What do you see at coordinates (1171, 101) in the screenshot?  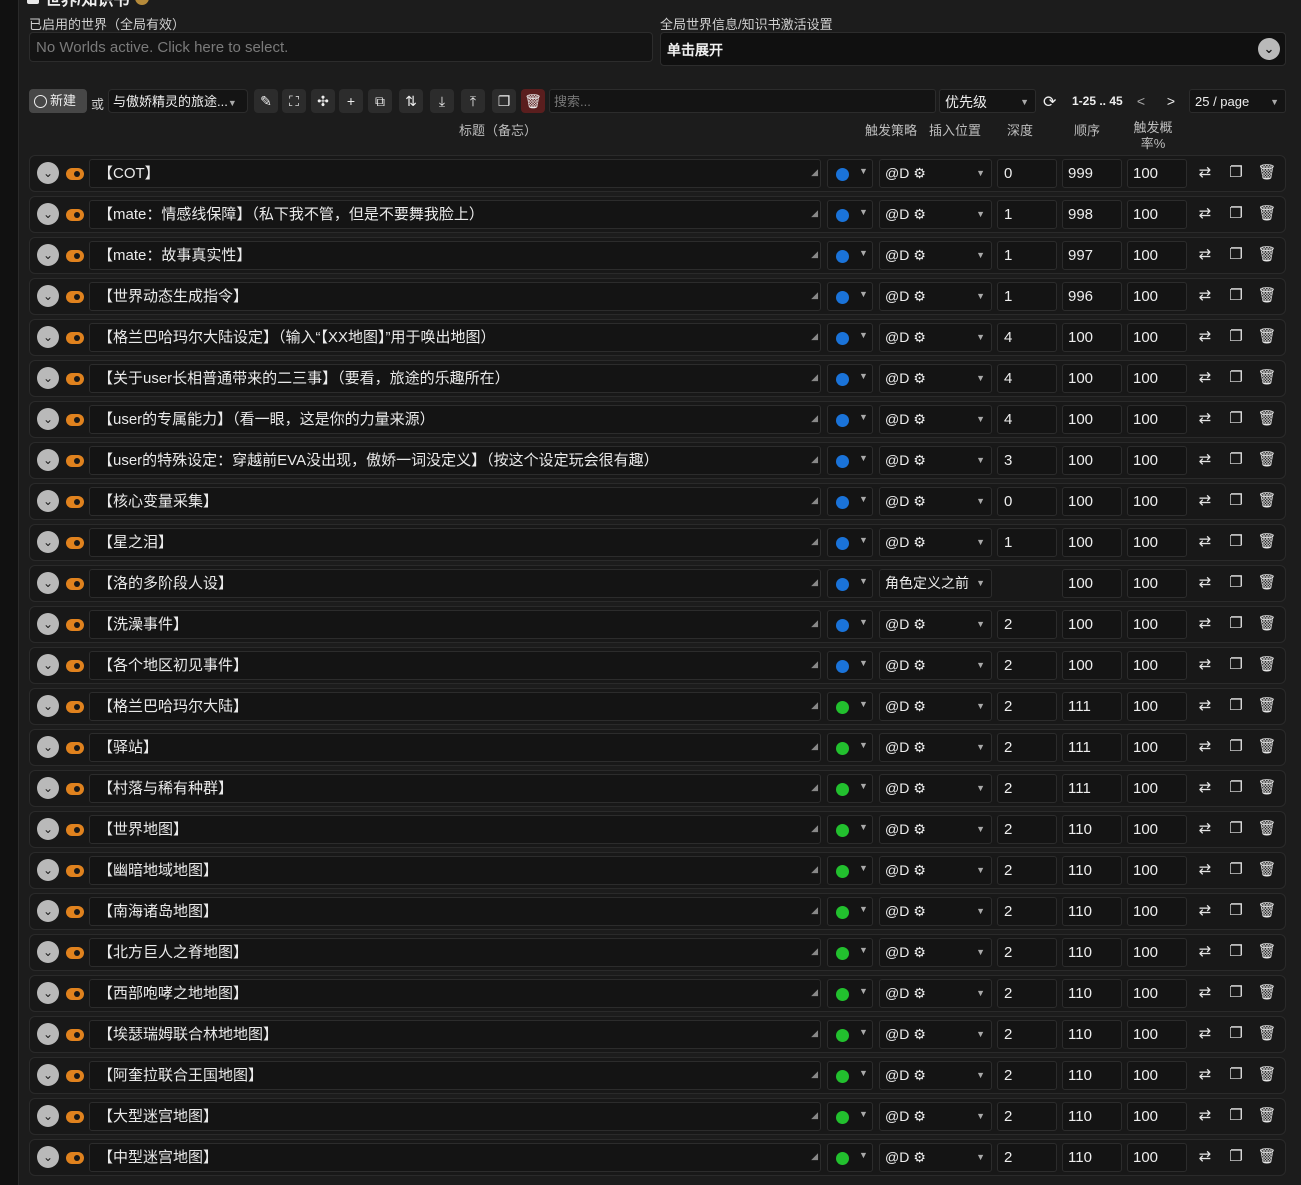 I see `next-page-button: >` at bounding box center [1171, 101].